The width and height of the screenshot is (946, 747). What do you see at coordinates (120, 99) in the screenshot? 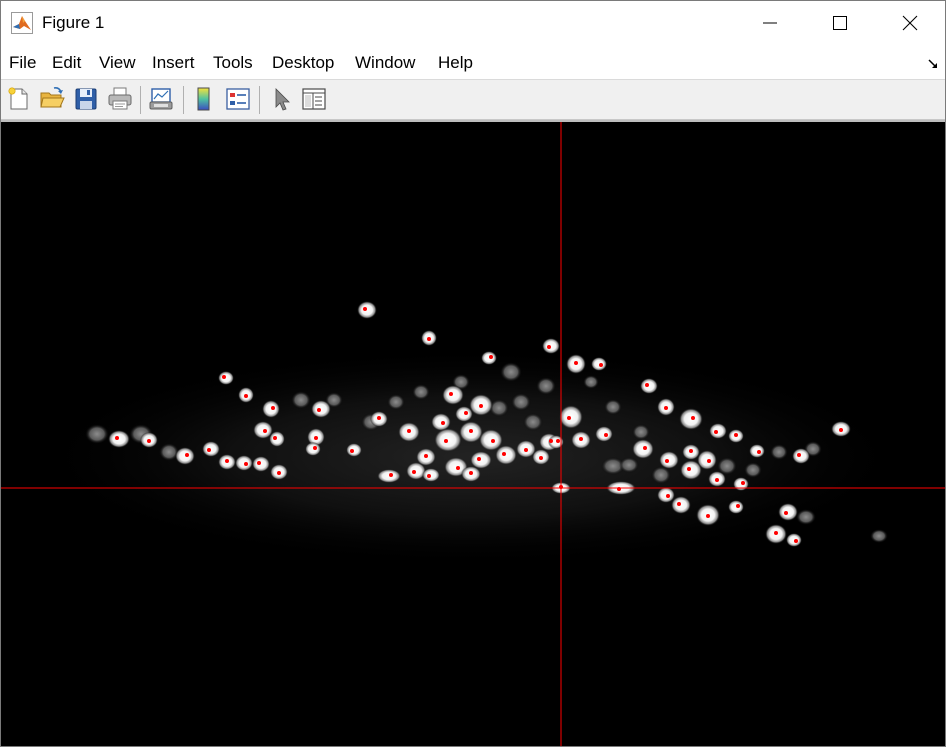
I see `print-icon` at bounding box center [120, 99].